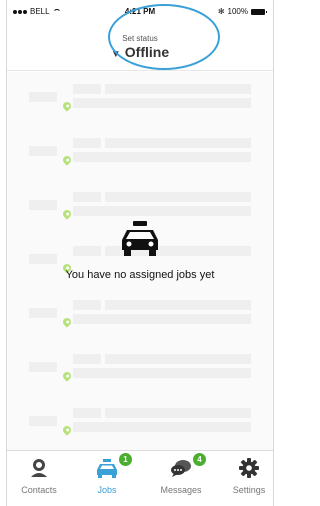 This screenshot has height=506, width=320. I want to click on jobs-badge: 1, so click(125, 459).